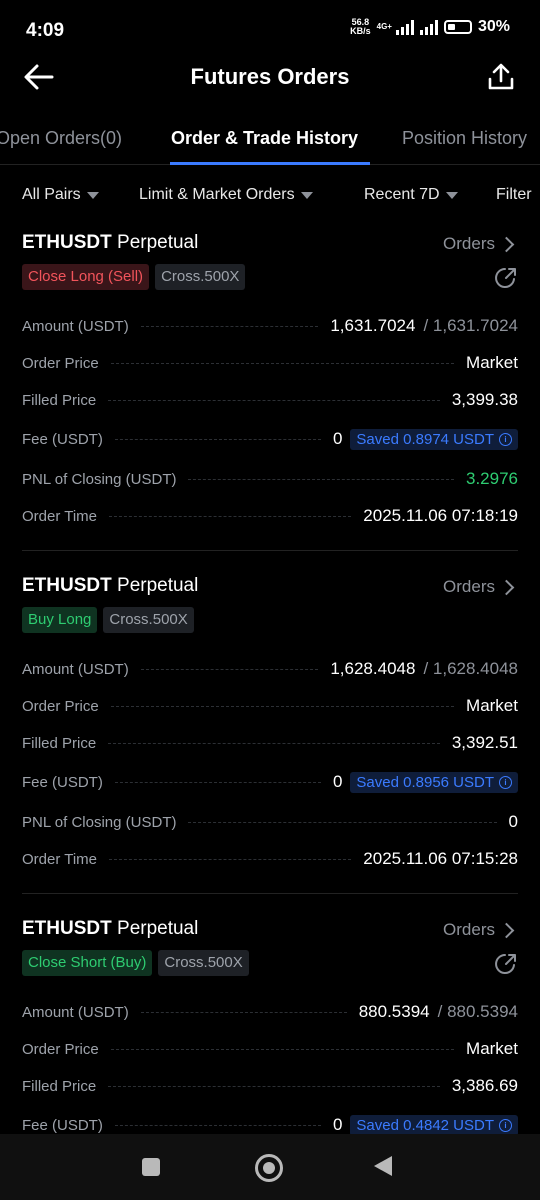  I want to click on filter-pairs: All Pairs, so click(60, 195).